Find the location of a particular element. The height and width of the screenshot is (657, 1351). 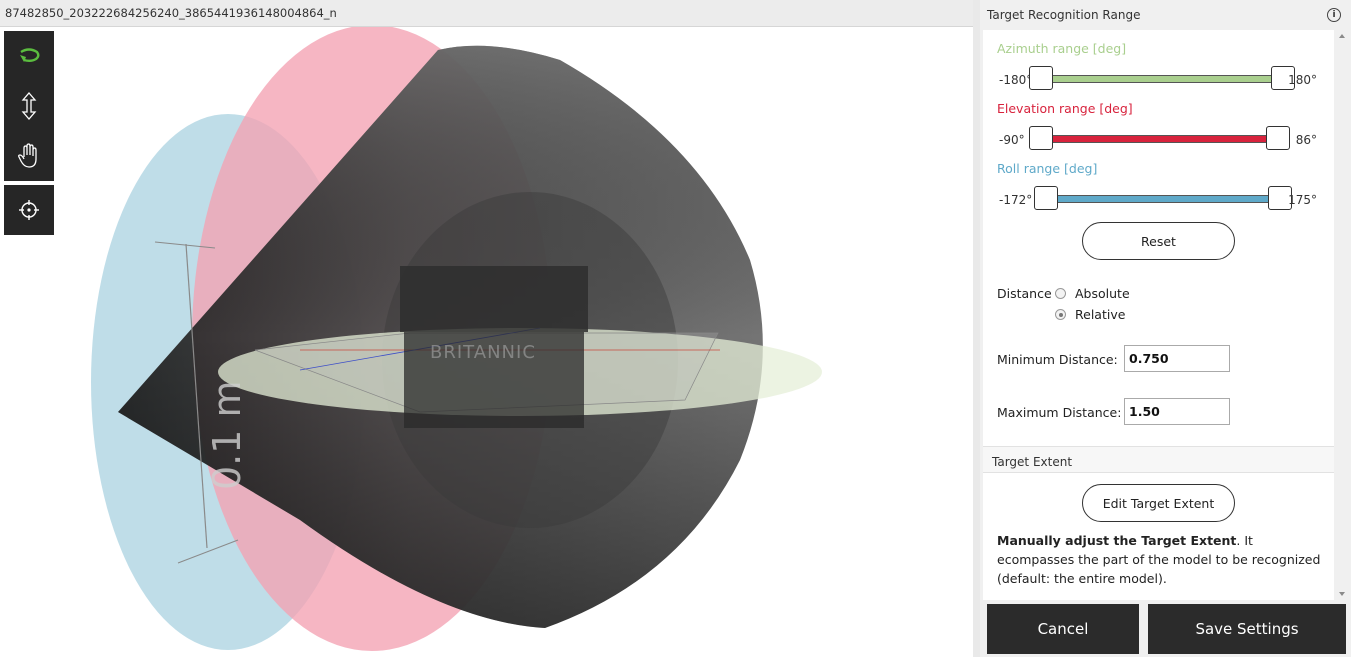

min-distance-input is located at coordinates (1177, 358).